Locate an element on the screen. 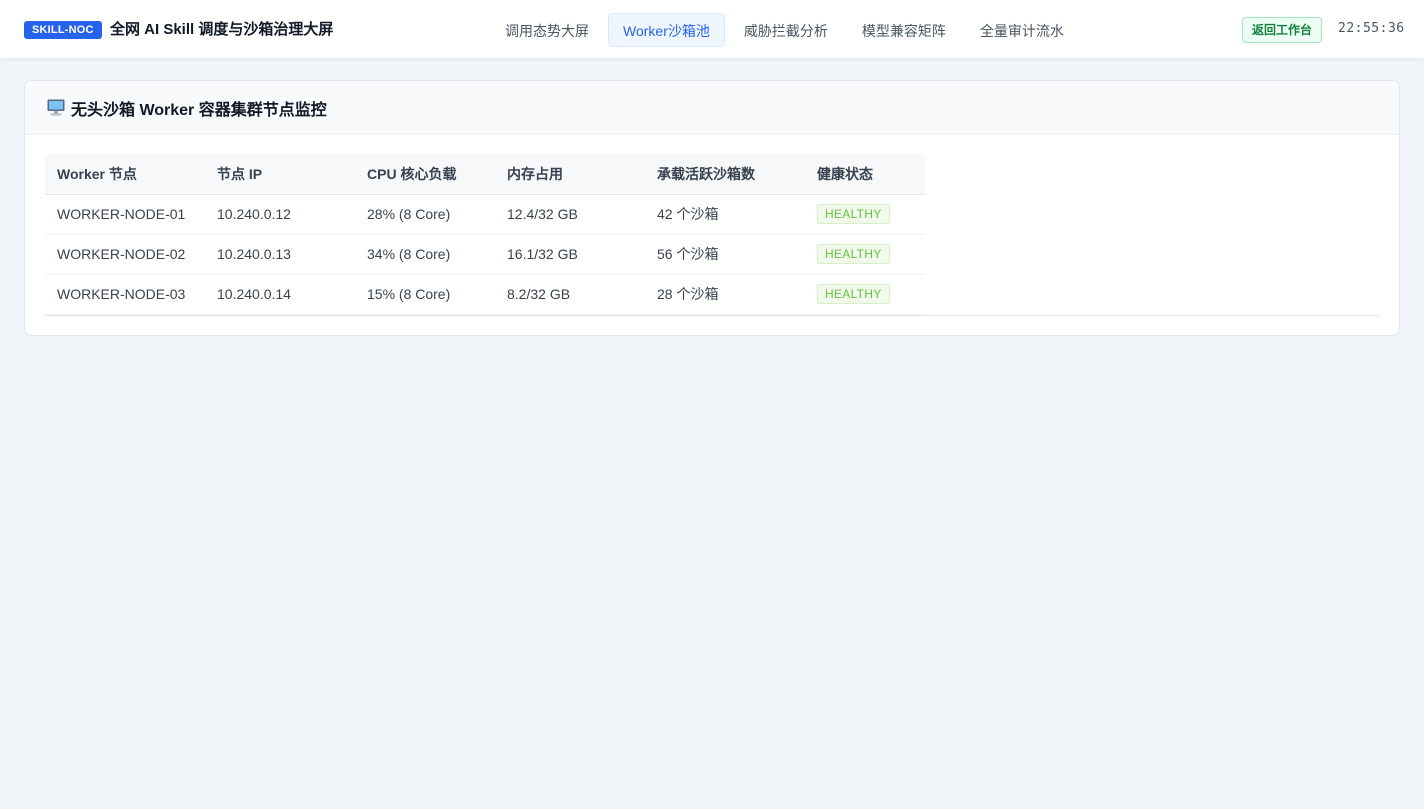 The height and width of the screenshot is (809, 1424). worker-node-cell: WORKER-NODE-01 is located at coordinates (125, 214).